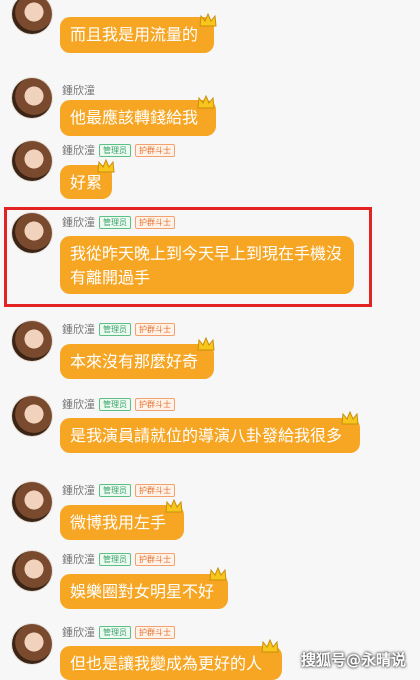 This screenshot has width=420, height=680. I want to click on message-bubble: 但也是讓我變成為更好的人, so click(171, 663).